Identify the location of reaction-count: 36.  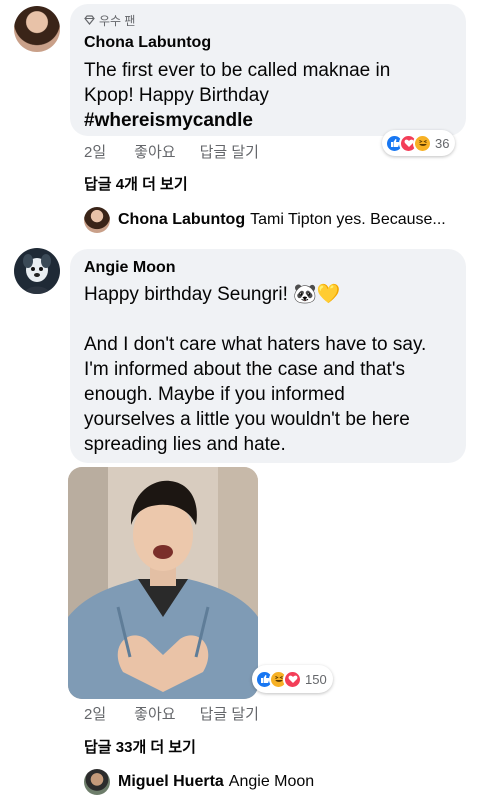
(442, 143).